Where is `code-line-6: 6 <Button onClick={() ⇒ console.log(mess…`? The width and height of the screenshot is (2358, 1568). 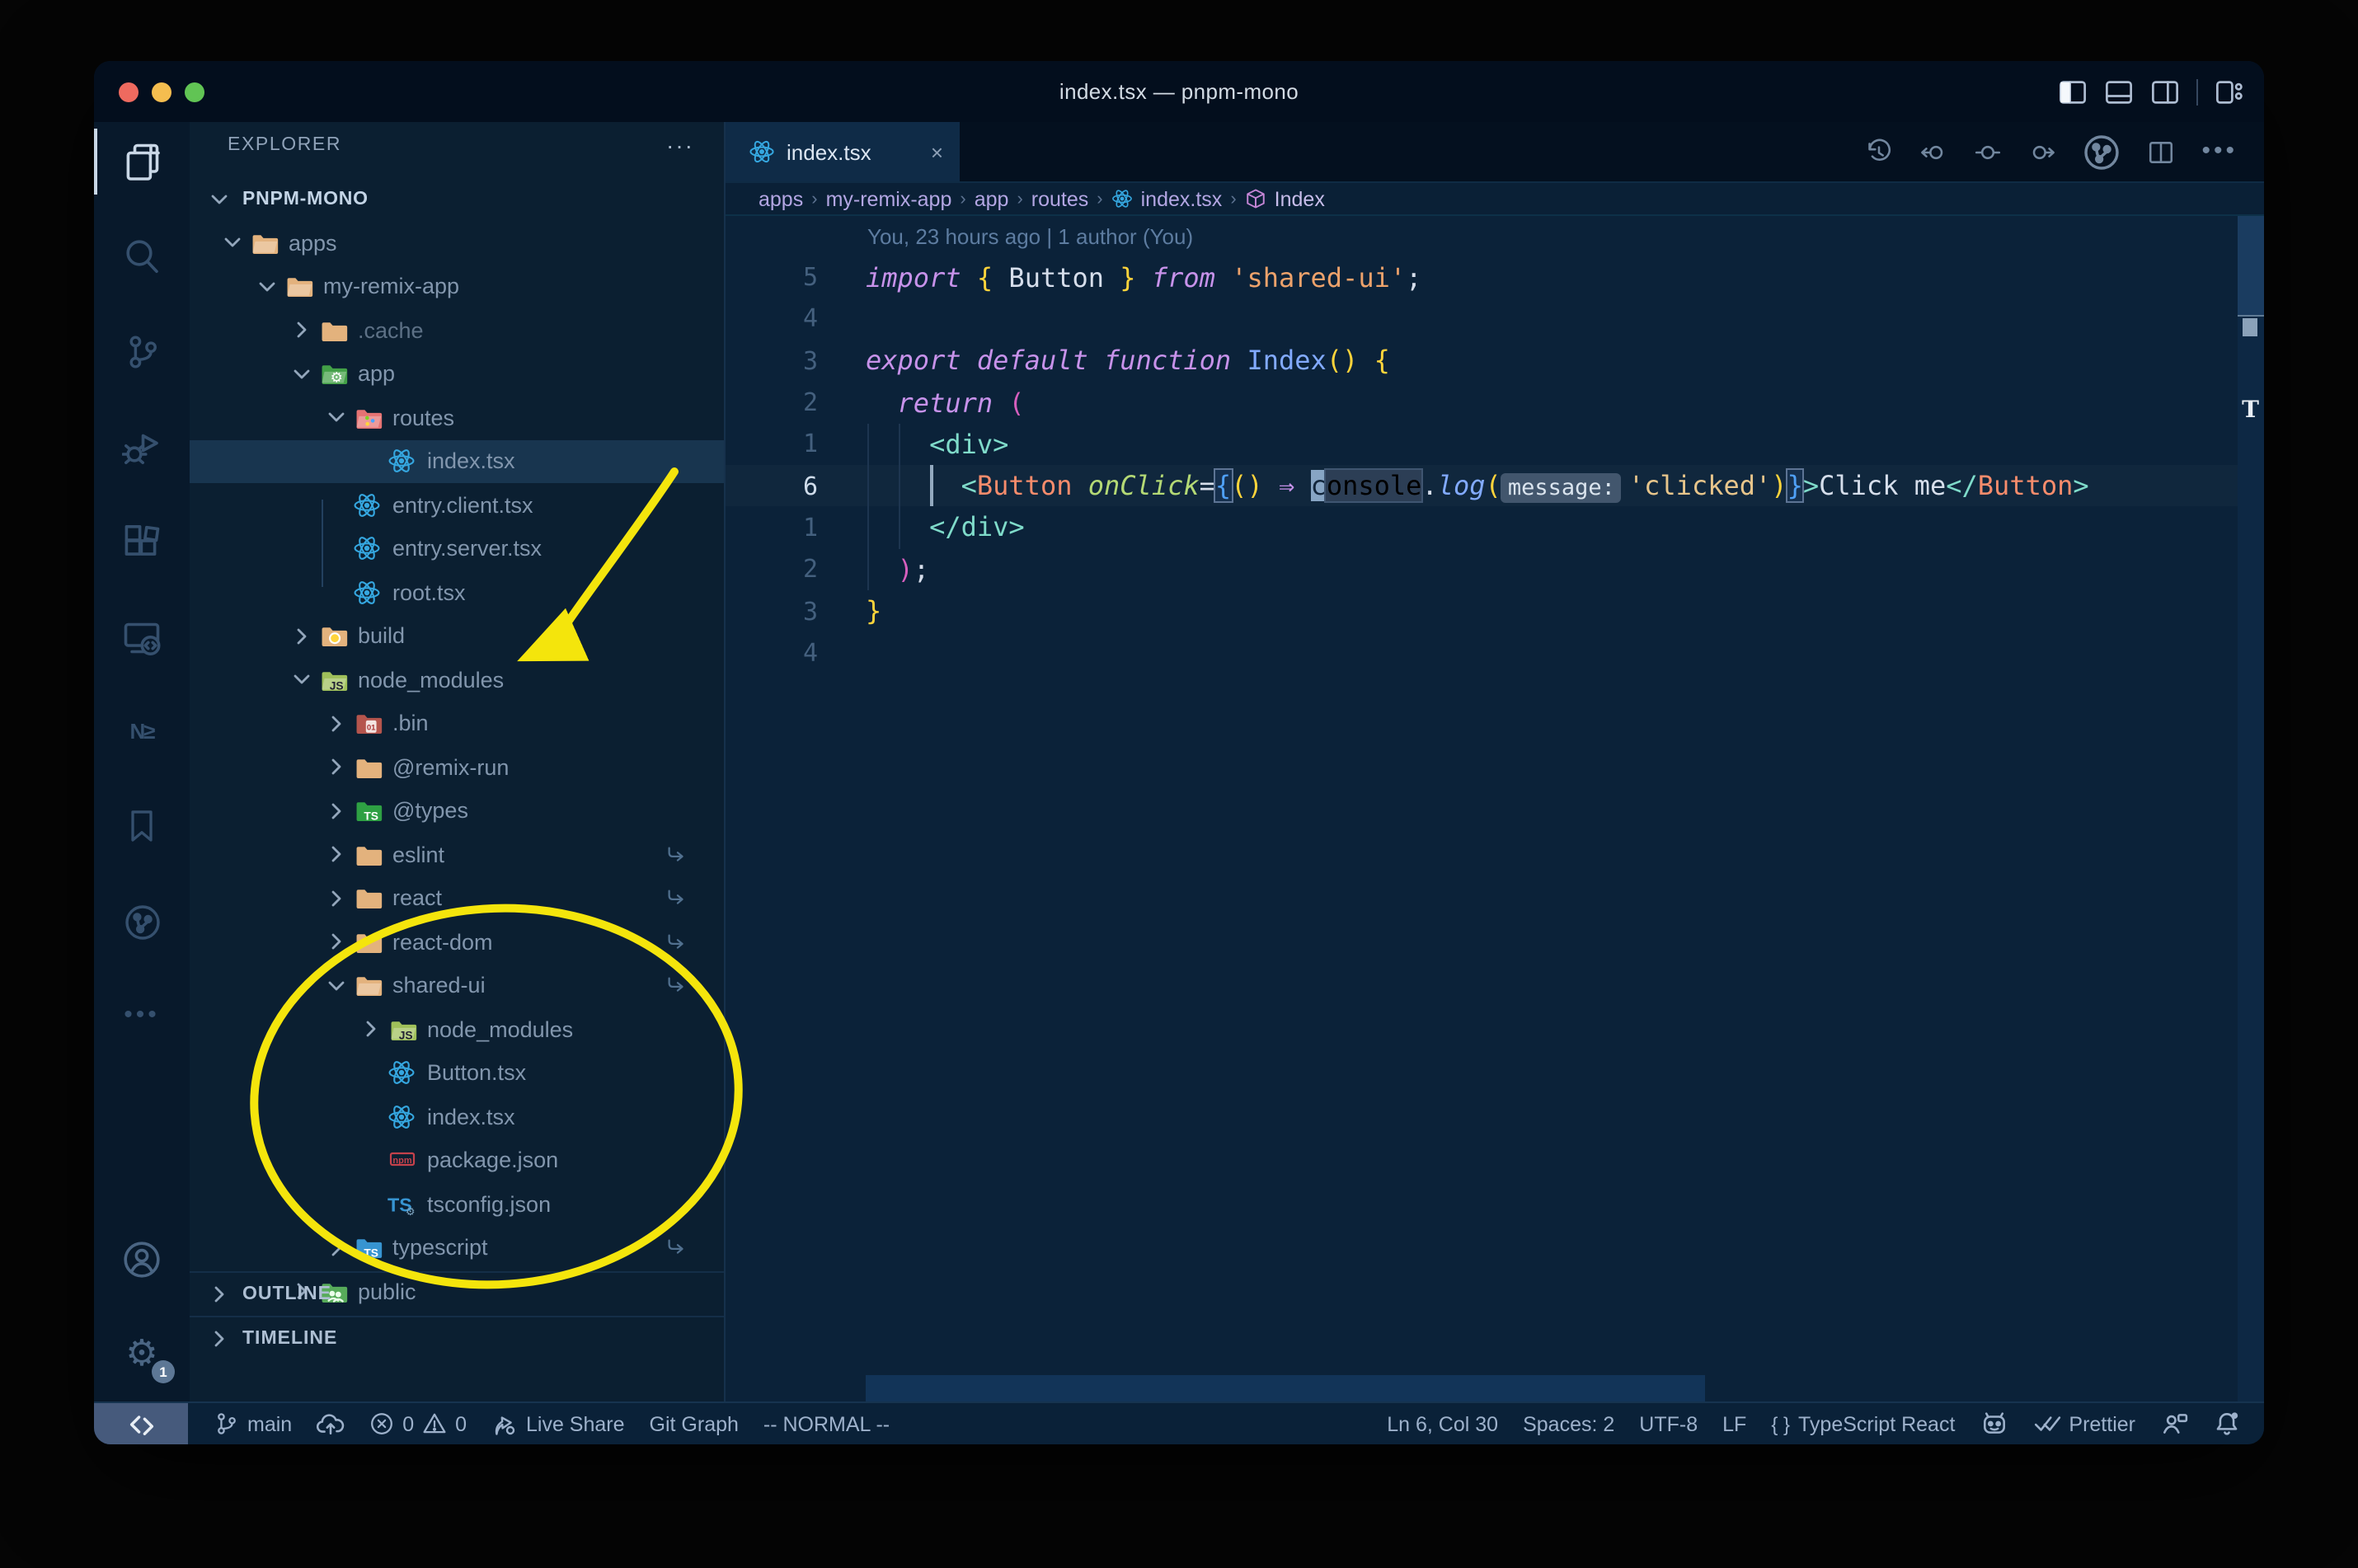
code-line-6: 6 <Button onClick={() ⇒ console.log(mess… is located at coordinates (1495, 486).